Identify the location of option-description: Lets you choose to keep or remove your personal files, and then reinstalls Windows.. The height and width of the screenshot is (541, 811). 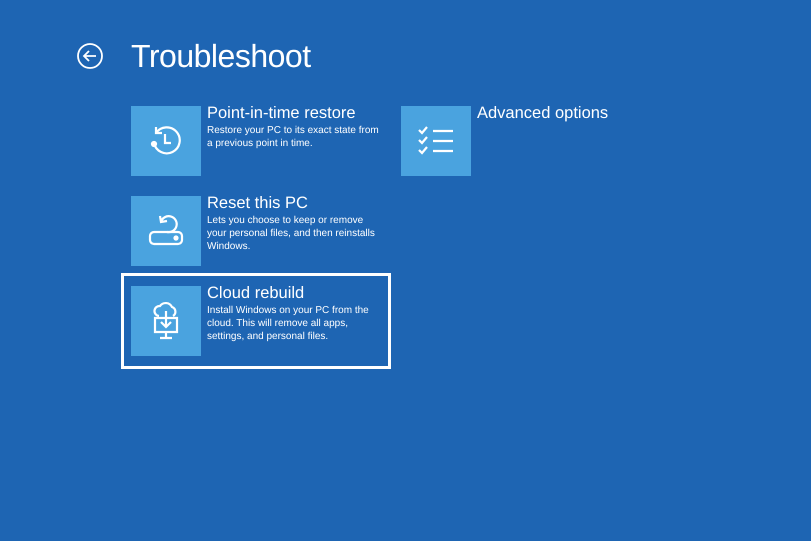
(291, 233).